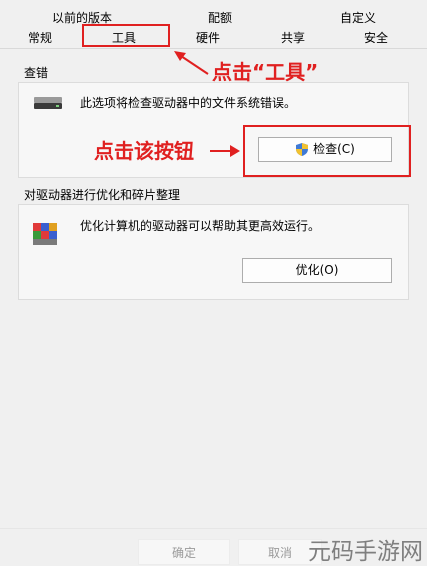  I want to click on error-checking-title: 查错, so click(36, 73).